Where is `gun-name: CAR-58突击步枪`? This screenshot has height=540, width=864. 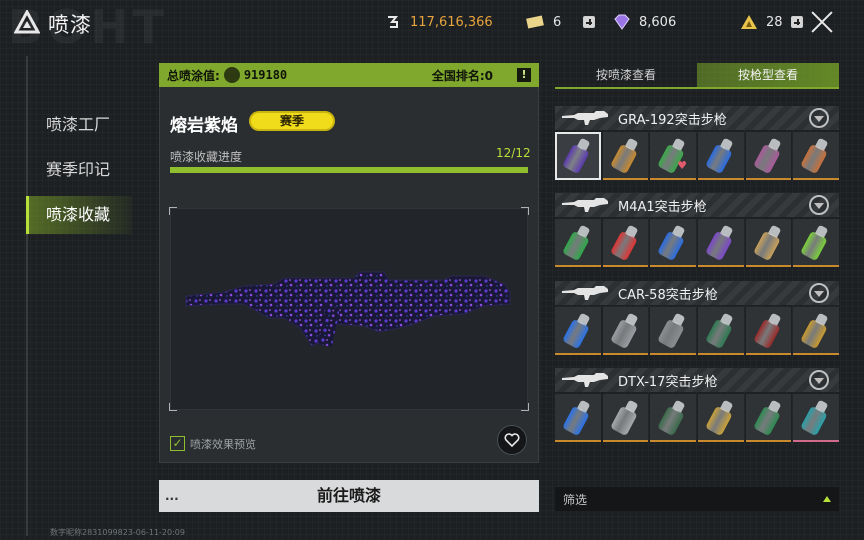 gun-name: CAR-58突击步枪 is located at coordinates (668, 295).